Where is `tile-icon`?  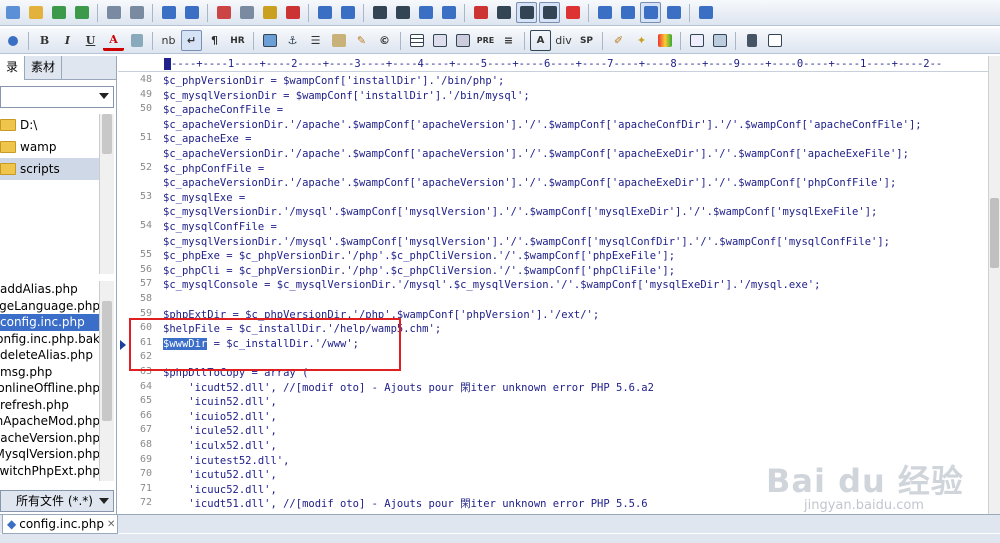
tile-icon is located at coordinates (650, 12).